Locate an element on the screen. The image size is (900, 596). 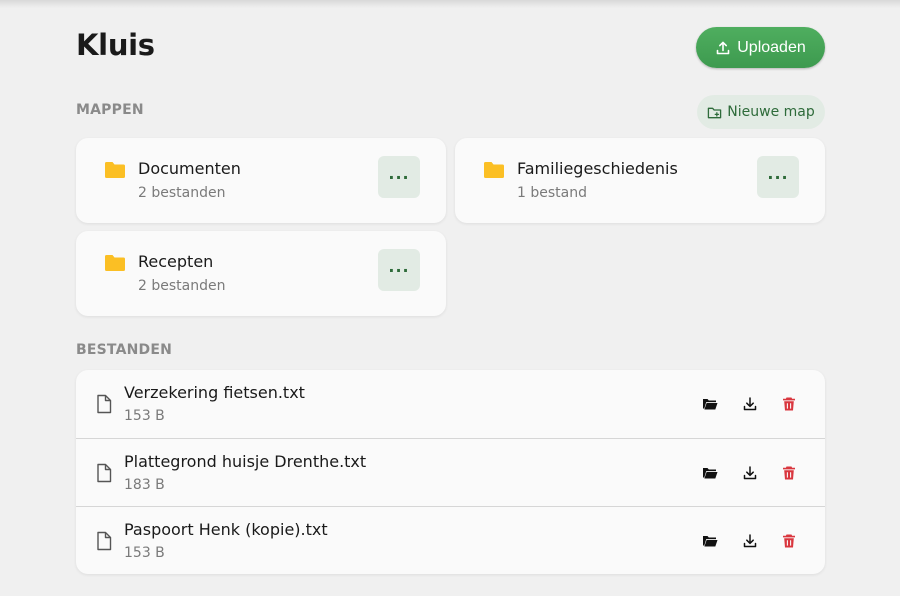
new-folder-label: Nieuwe map is located at coordinates (771, 112).